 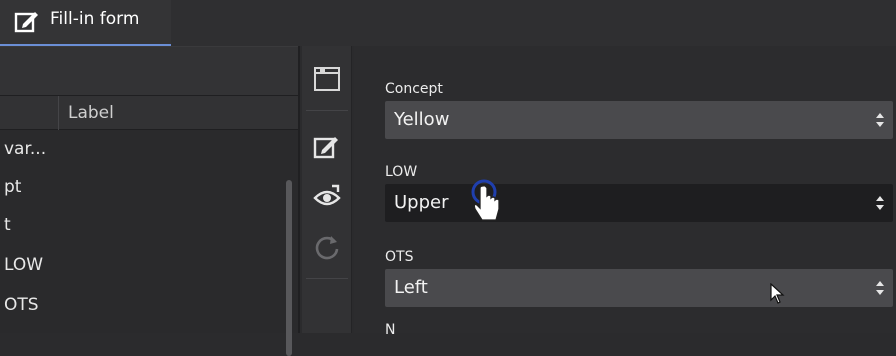 I want to click on hand-cursor-icon, so click(x=485, y=200).